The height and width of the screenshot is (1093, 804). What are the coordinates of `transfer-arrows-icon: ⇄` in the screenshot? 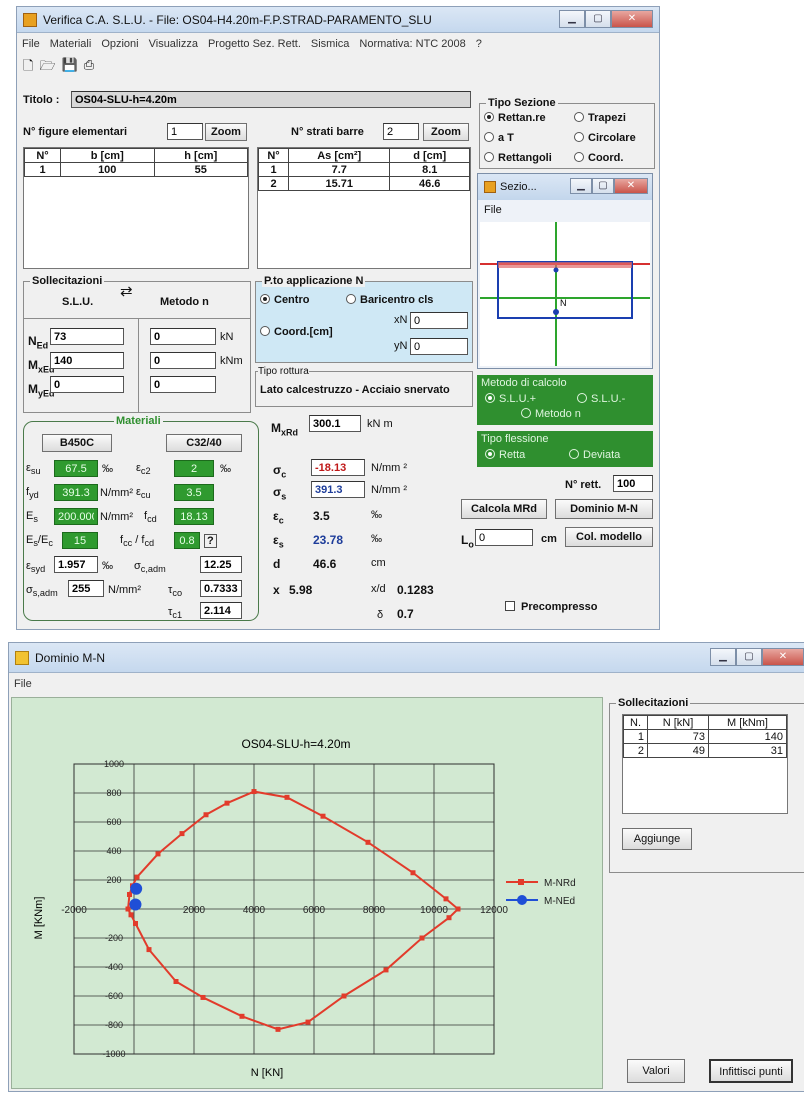 It's located at (126, 291).